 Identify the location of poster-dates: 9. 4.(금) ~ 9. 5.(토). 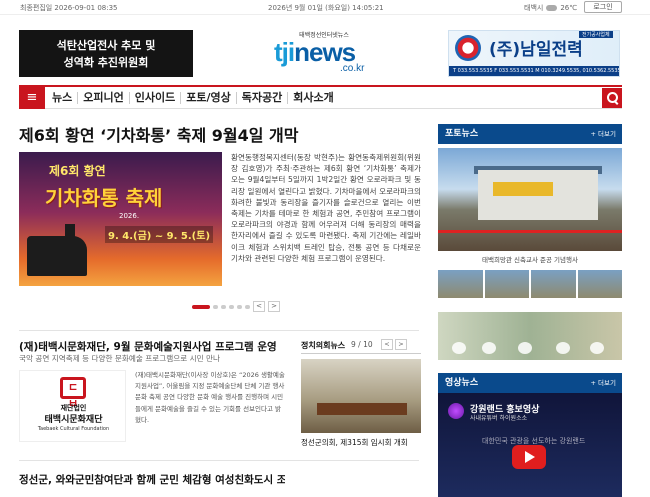
(159, 234).